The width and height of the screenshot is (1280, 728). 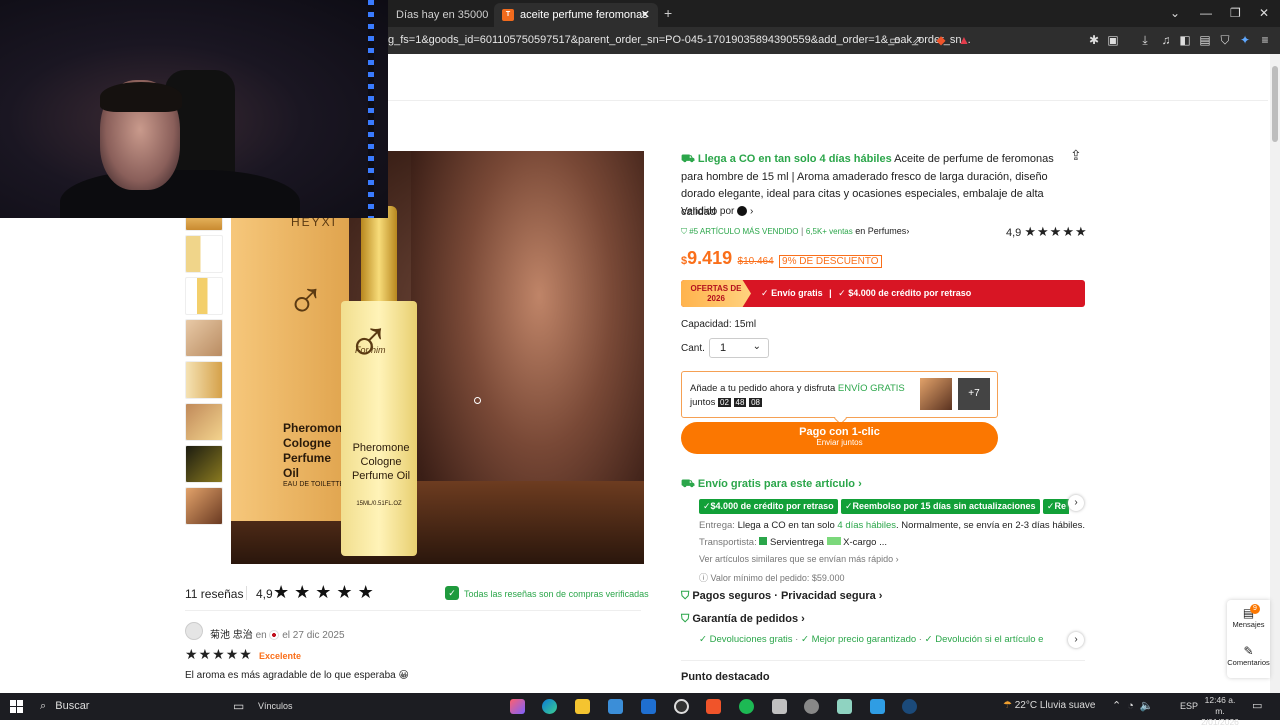 What do you see at coordinates (797, 293) in the screenshot?
I see `offer-free-shipping: Envío gratis` at bounding box center [797, 293].